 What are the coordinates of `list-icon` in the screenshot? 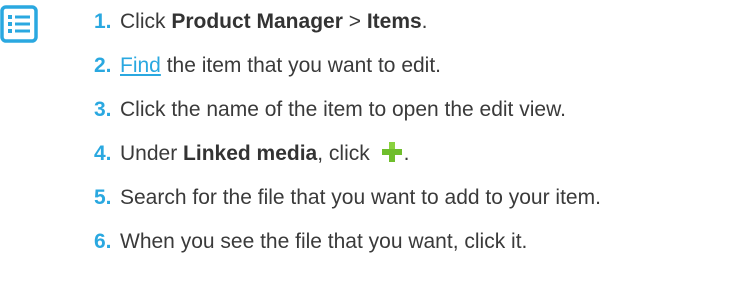 It's located at (19, 24).